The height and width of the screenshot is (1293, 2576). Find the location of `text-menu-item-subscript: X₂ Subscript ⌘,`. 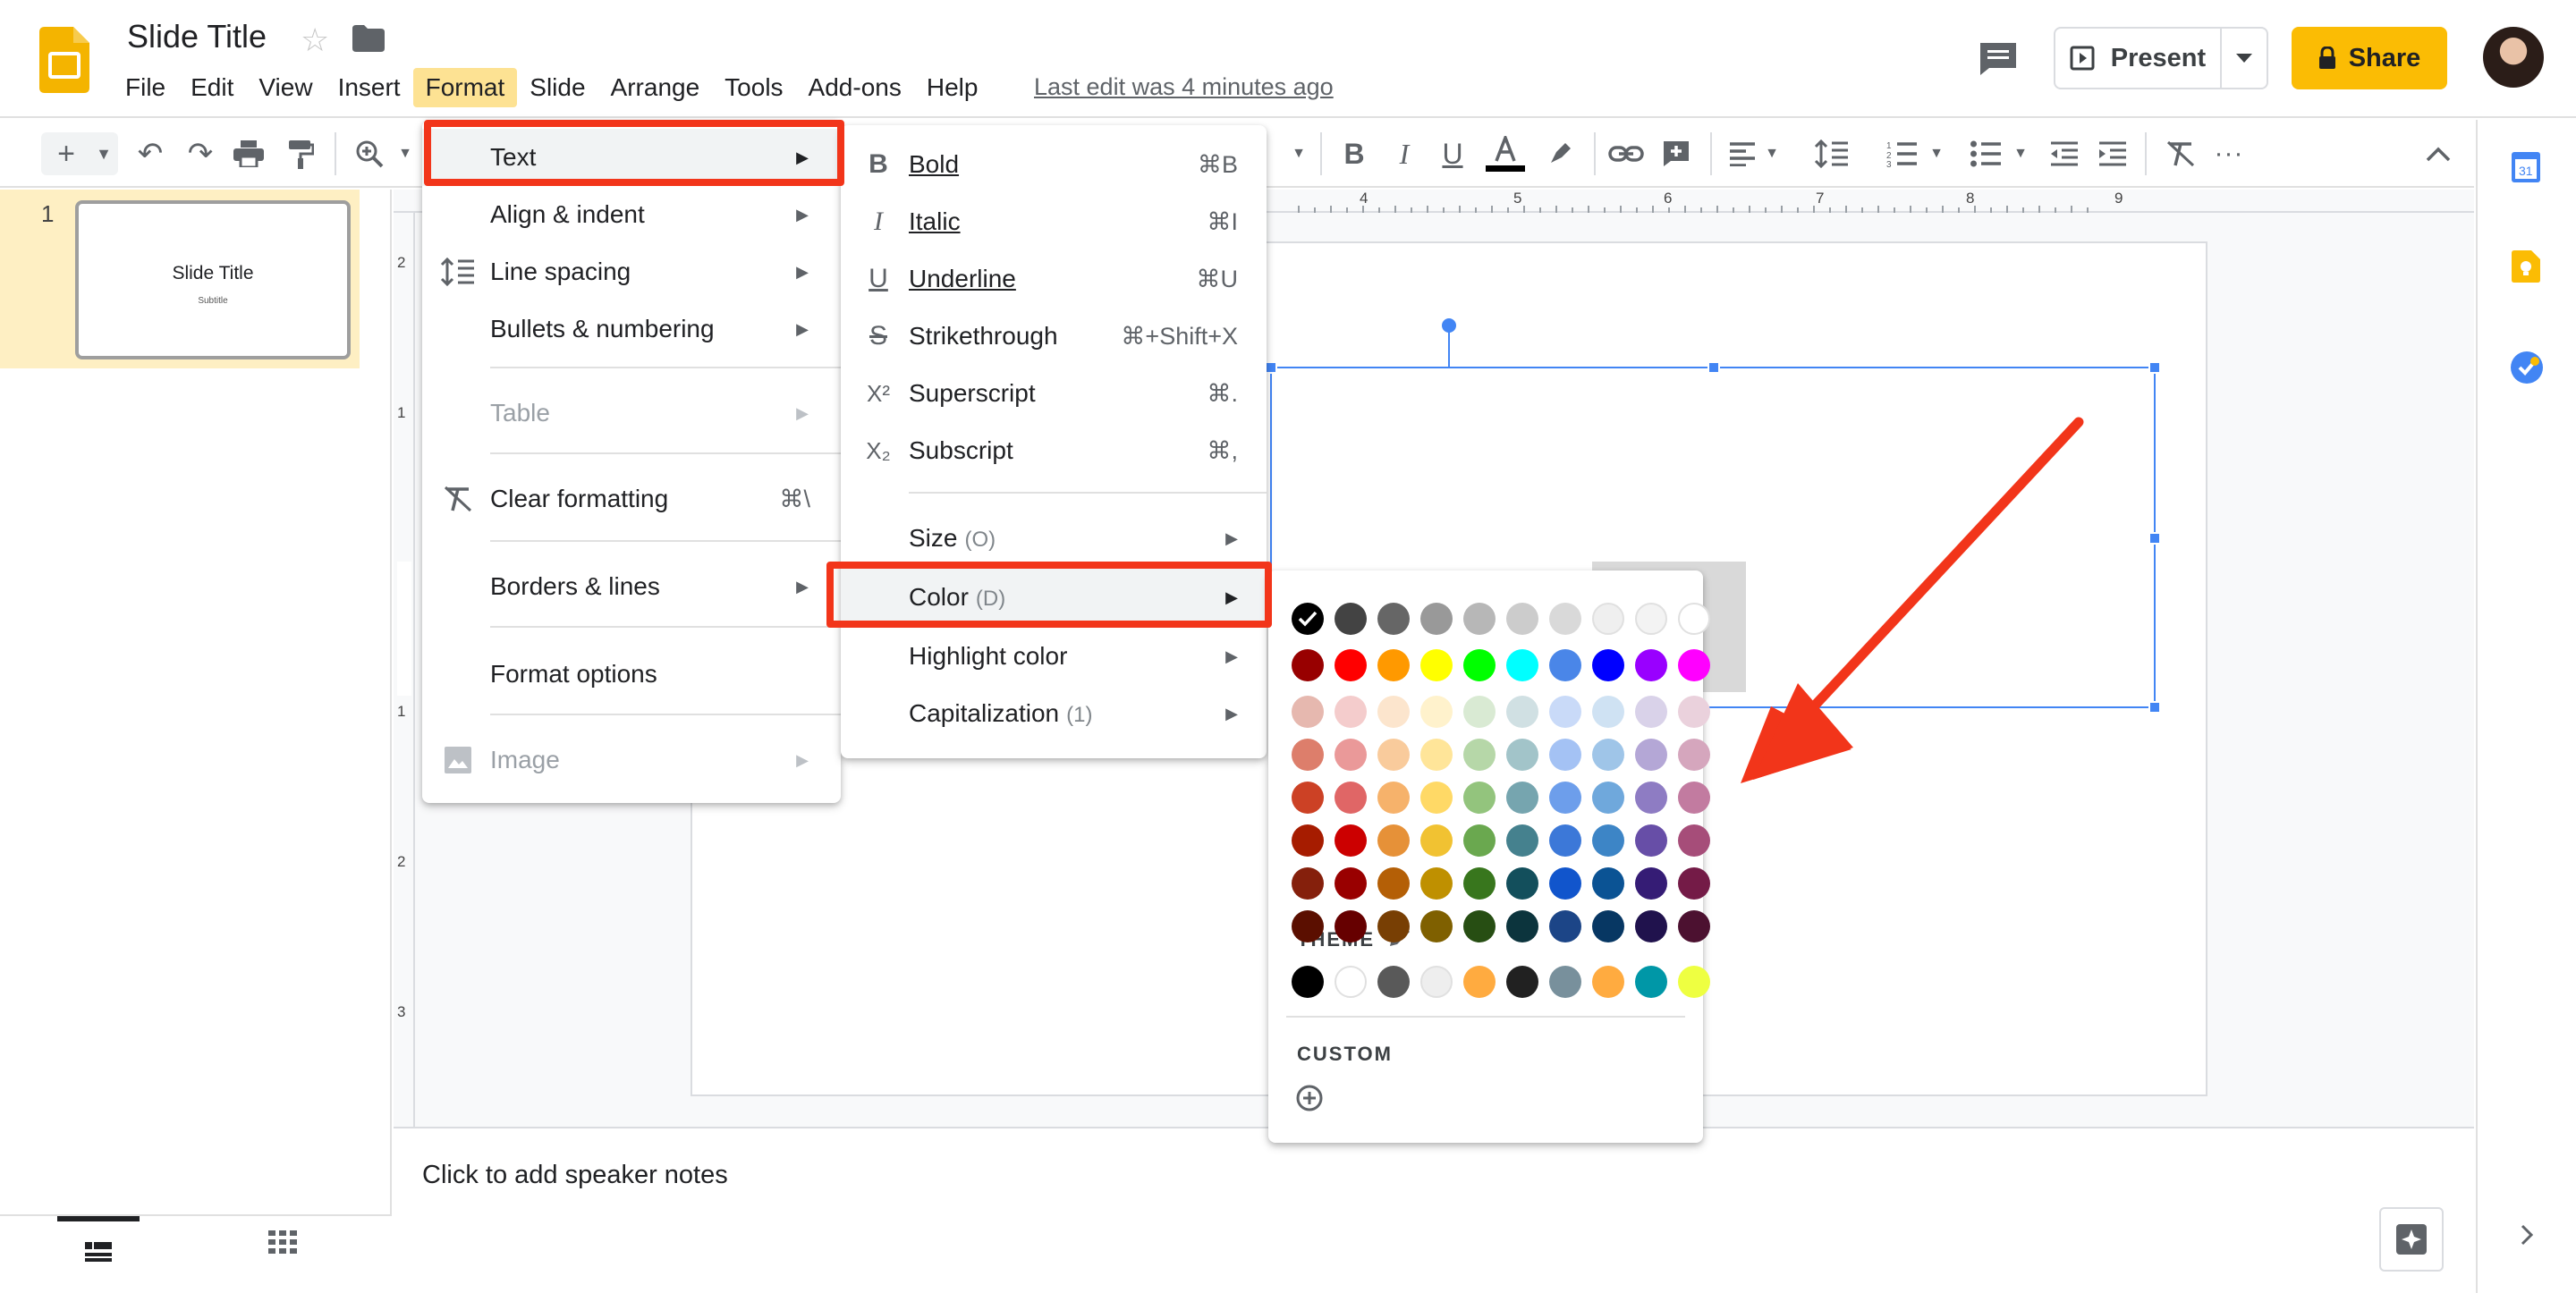

text-menu-item-subscript: X₂ Subscript ⌘, is located at coordinates (1054, 451).